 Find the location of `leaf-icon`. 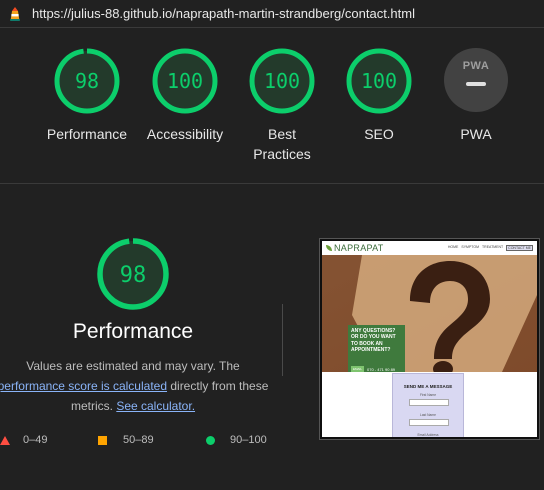

leaf-icon is located at coordinates (329, 248).